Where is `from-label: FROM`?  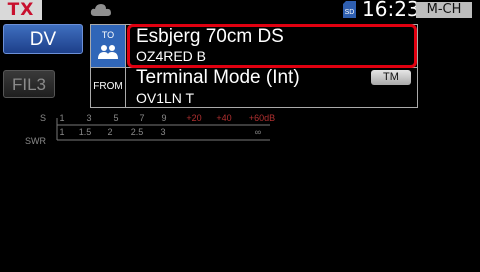 from-label: FROM is located at coordinates (108, 86).